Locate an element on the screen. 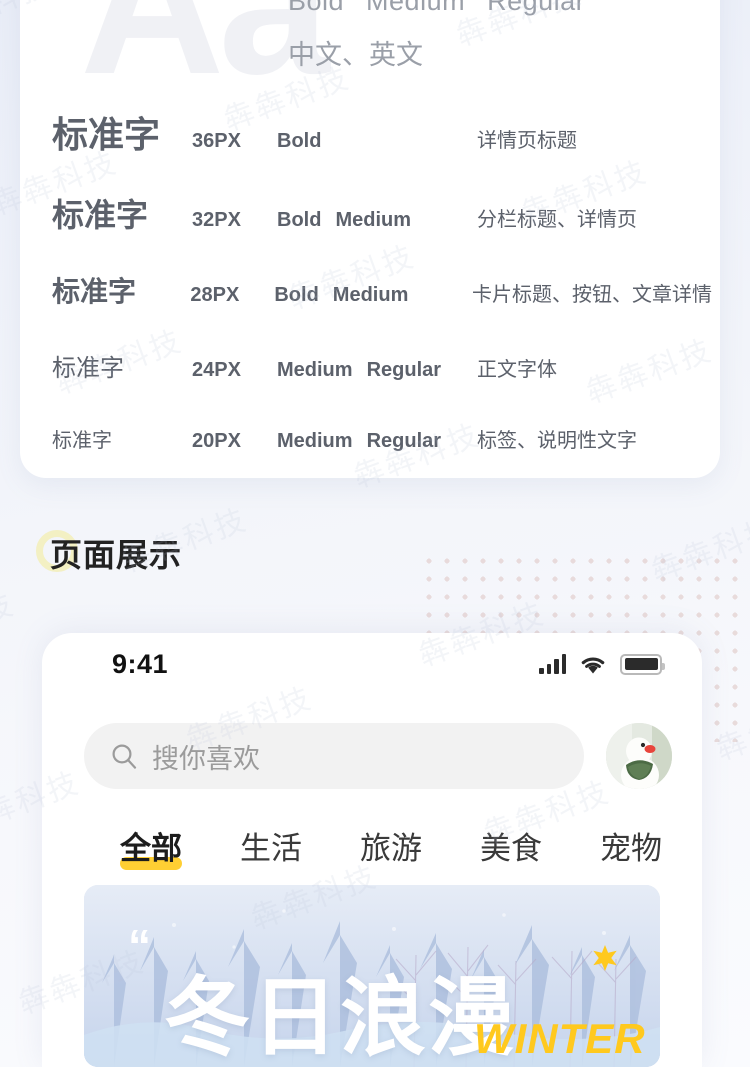 The width and height of the screenshot is (750, 1067). banner-title: 冬日浪漫 is located at coordinates (340, 1018).